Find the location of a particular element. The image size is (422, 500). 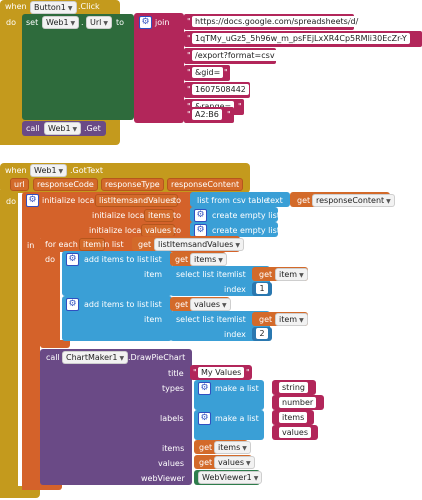

index-value-1: 1 is located at coordinates (262, 288).